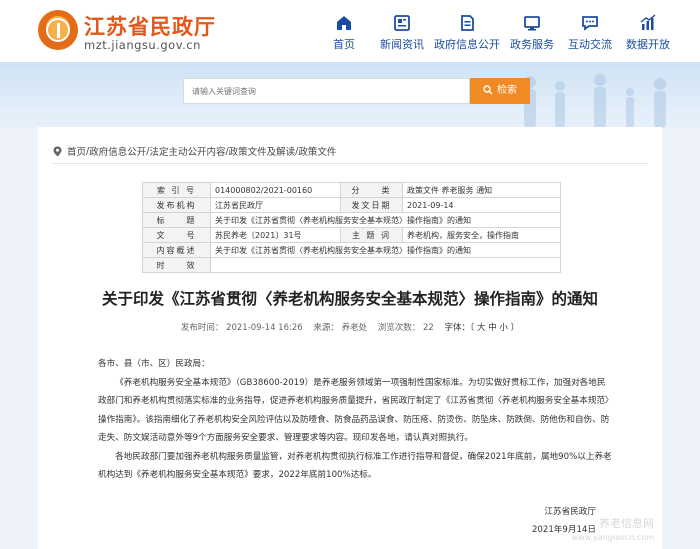 The image size is (700, 549). Describe the element at coordinates (590, 23) in the screenshot. I see `chat-icon` at that location.